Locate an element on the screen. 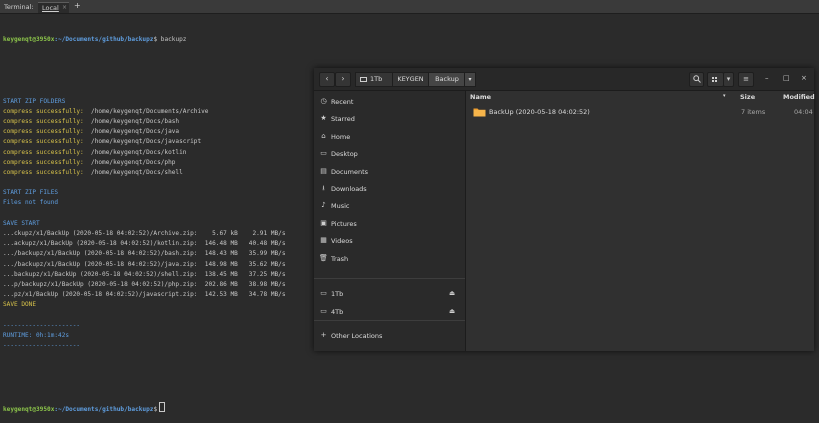 This screenshot has width=819, height=423. column-name: Name is located at coordinates (480, 97).